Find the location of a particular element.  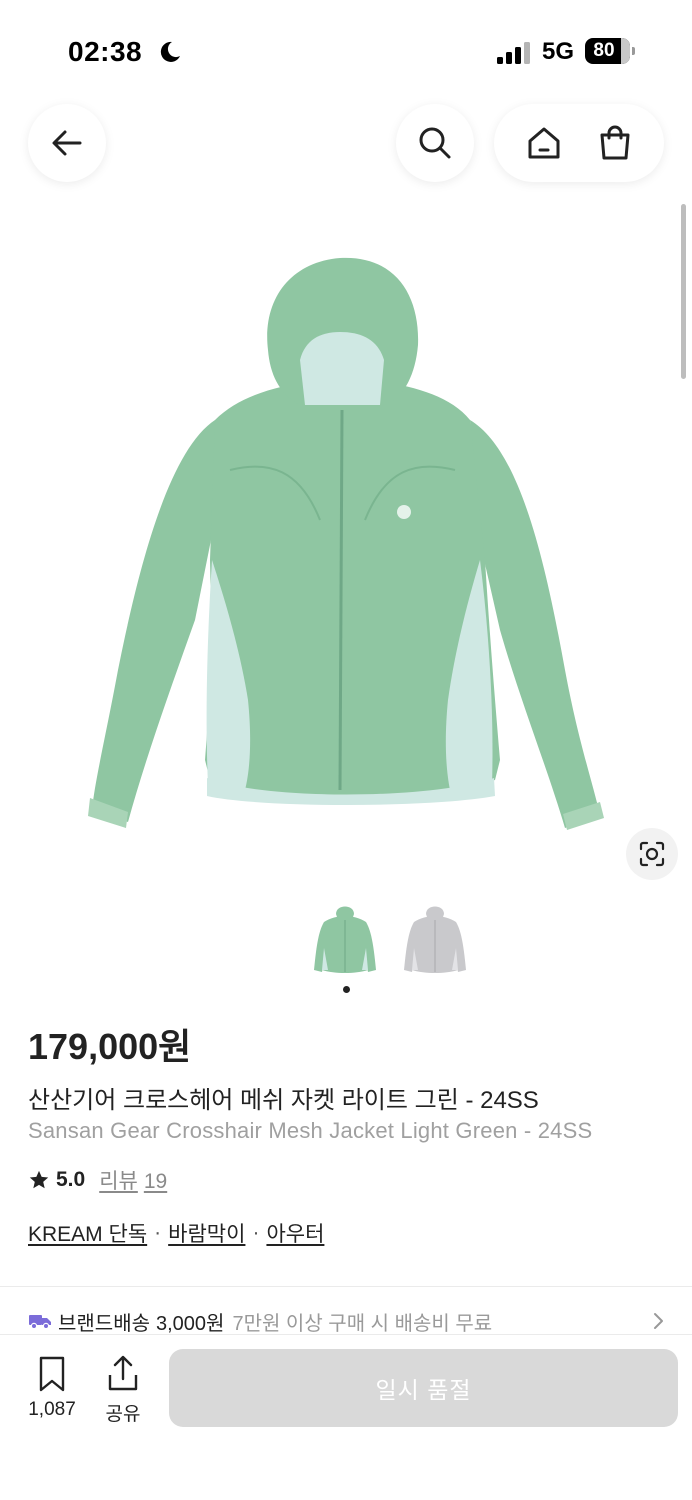

search-icon is located at coordinates (435, 143).